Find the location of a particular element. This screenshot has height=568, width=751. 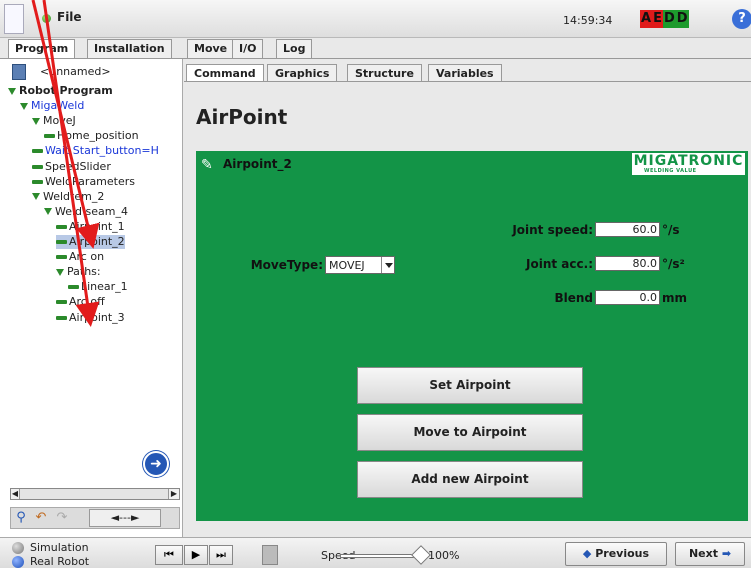

tree-node: Arc off is located at coordinates (80, 302).